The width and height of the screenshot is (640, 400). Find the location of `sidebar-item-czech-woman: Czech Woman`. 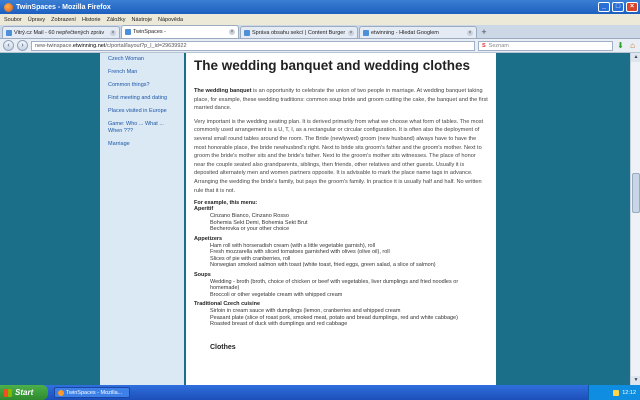

sidebar-item-czech-woman: Czech Woman is located at coordinates (142, 59).